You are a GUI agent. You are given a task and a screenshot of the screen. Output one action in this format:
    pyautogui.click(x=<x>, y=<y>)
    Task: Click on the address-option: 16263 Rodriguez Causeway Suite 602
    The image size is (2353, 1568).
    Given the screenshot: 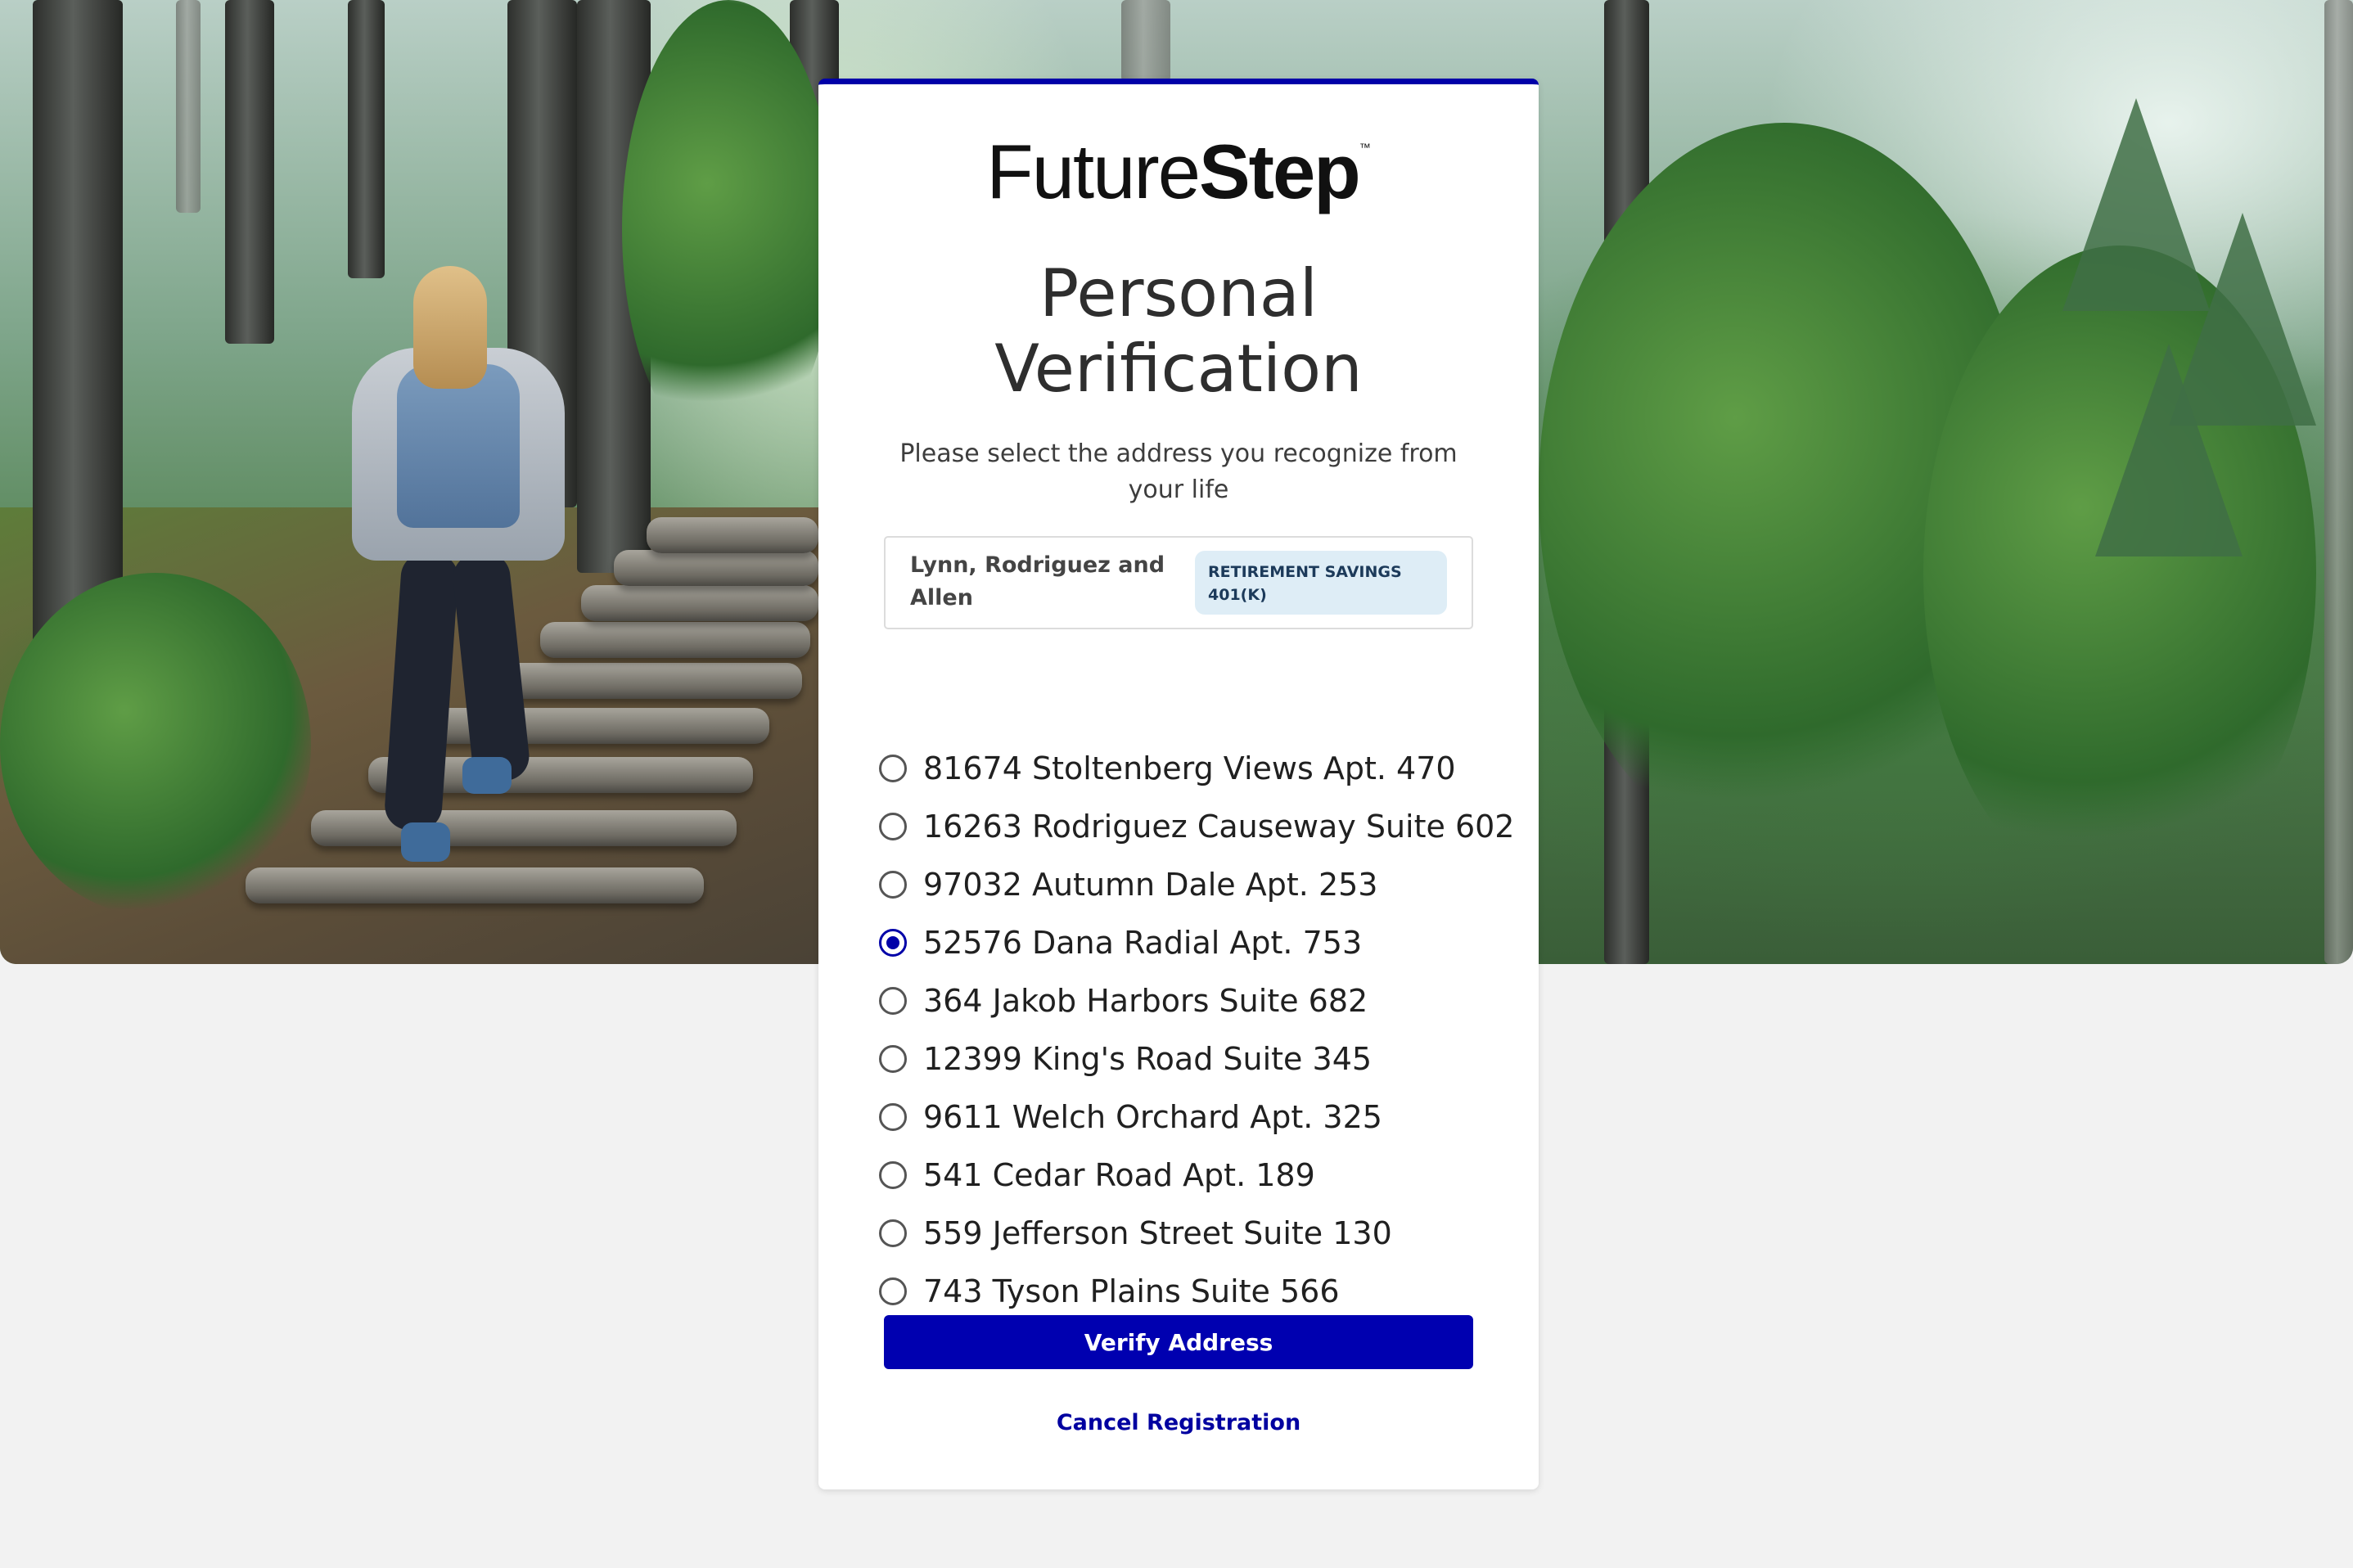 What is the action you would take?
    pyautogui.click(x=1198, y=826)
    